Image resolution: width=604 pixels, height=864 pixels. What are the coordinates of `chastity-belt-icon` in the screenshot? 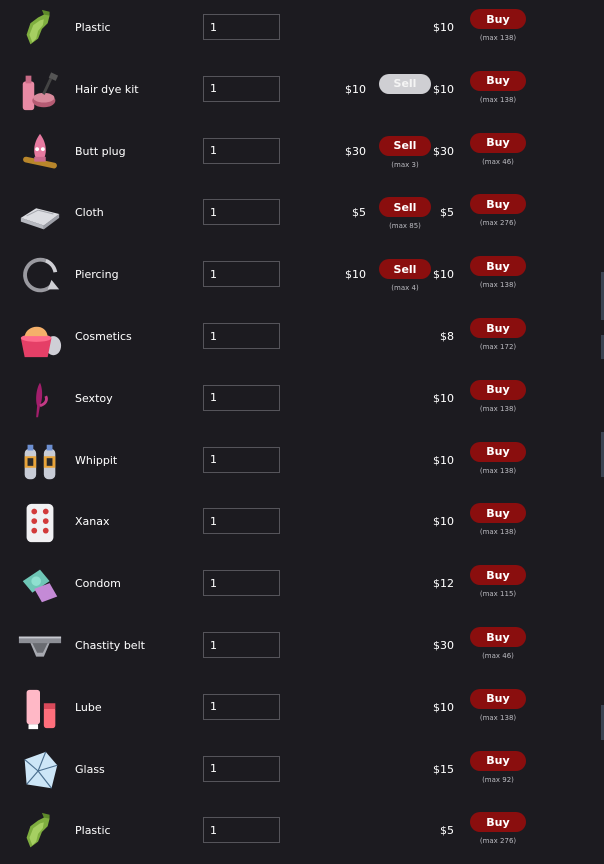 It's located at (40, 647).